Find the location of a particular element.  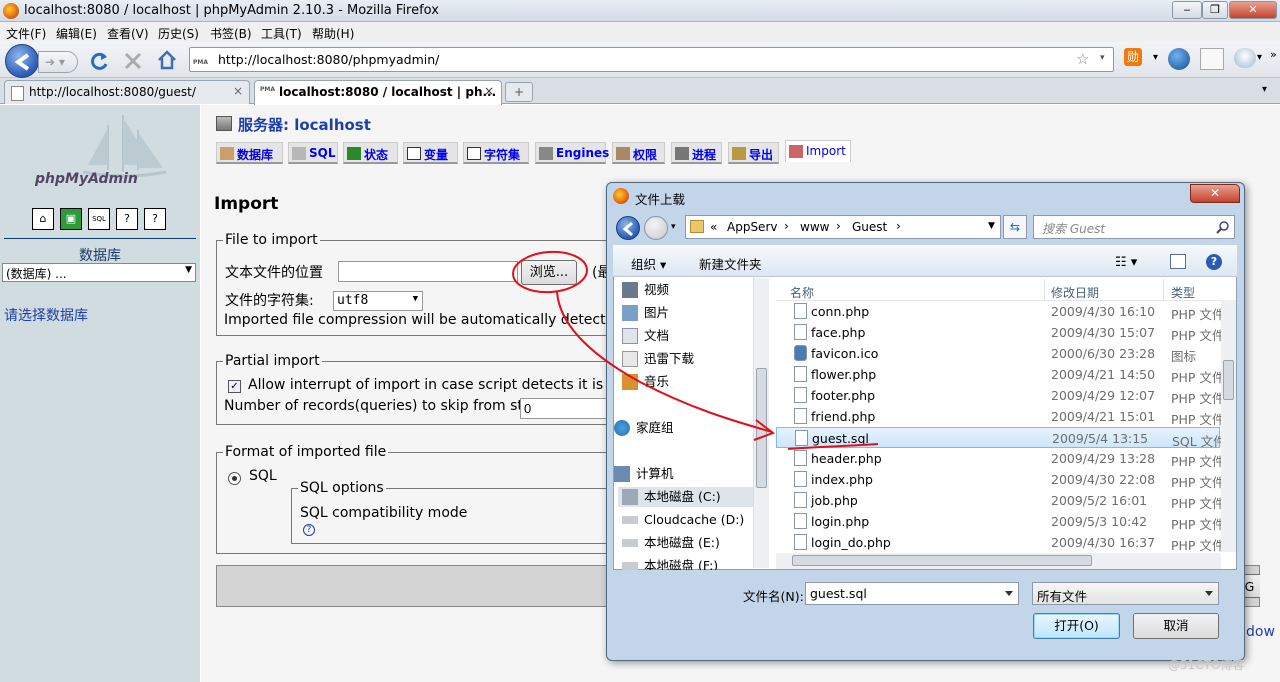

recent-locations-icon: ▾ is located at coordinates (673, 227).